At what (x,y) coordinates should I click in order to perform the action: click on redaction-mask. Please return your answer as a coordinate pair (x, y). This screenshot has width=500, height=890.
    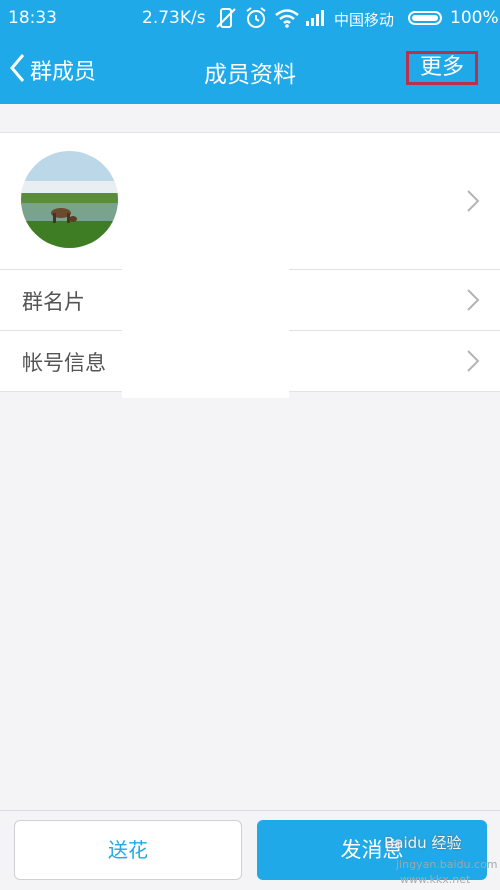
    Looking at the image, I should click on (205, 333).